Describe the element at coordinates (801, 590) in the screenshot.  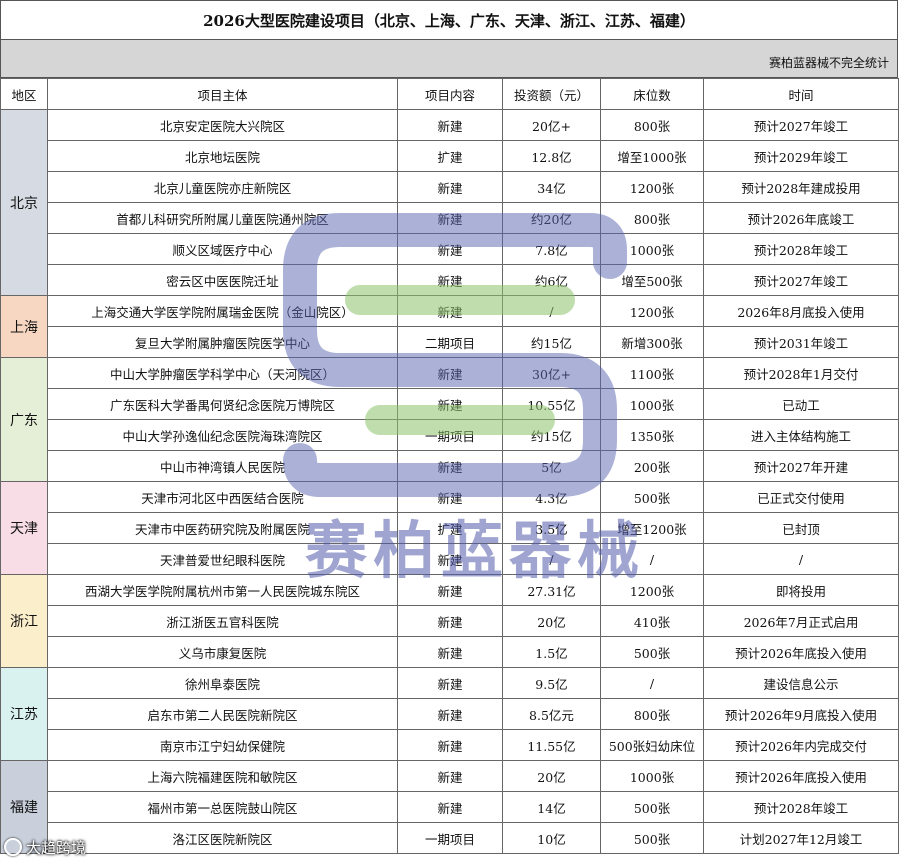
I see `time-cell: 即将投用` at that location.